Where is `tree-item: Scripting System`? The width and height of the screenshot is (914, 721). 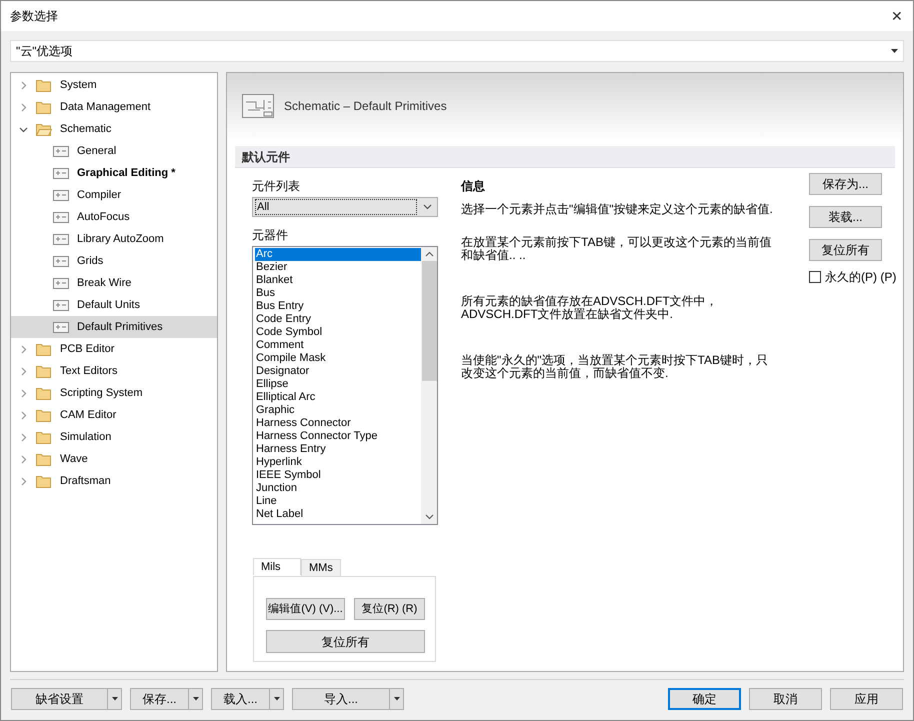
tree-item: Scripting System is located at coordinates (114, 393).